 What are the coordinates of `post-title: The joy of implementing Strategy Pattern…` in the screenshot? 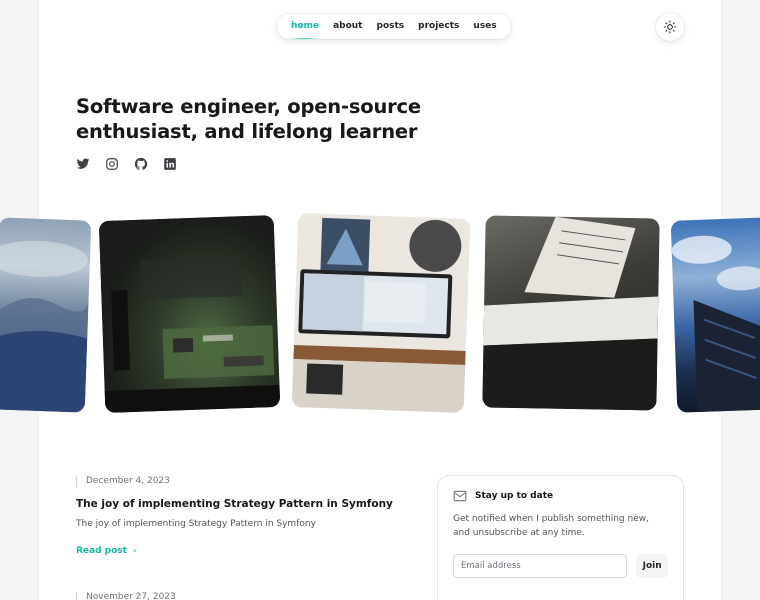 It's located at (241, 504).